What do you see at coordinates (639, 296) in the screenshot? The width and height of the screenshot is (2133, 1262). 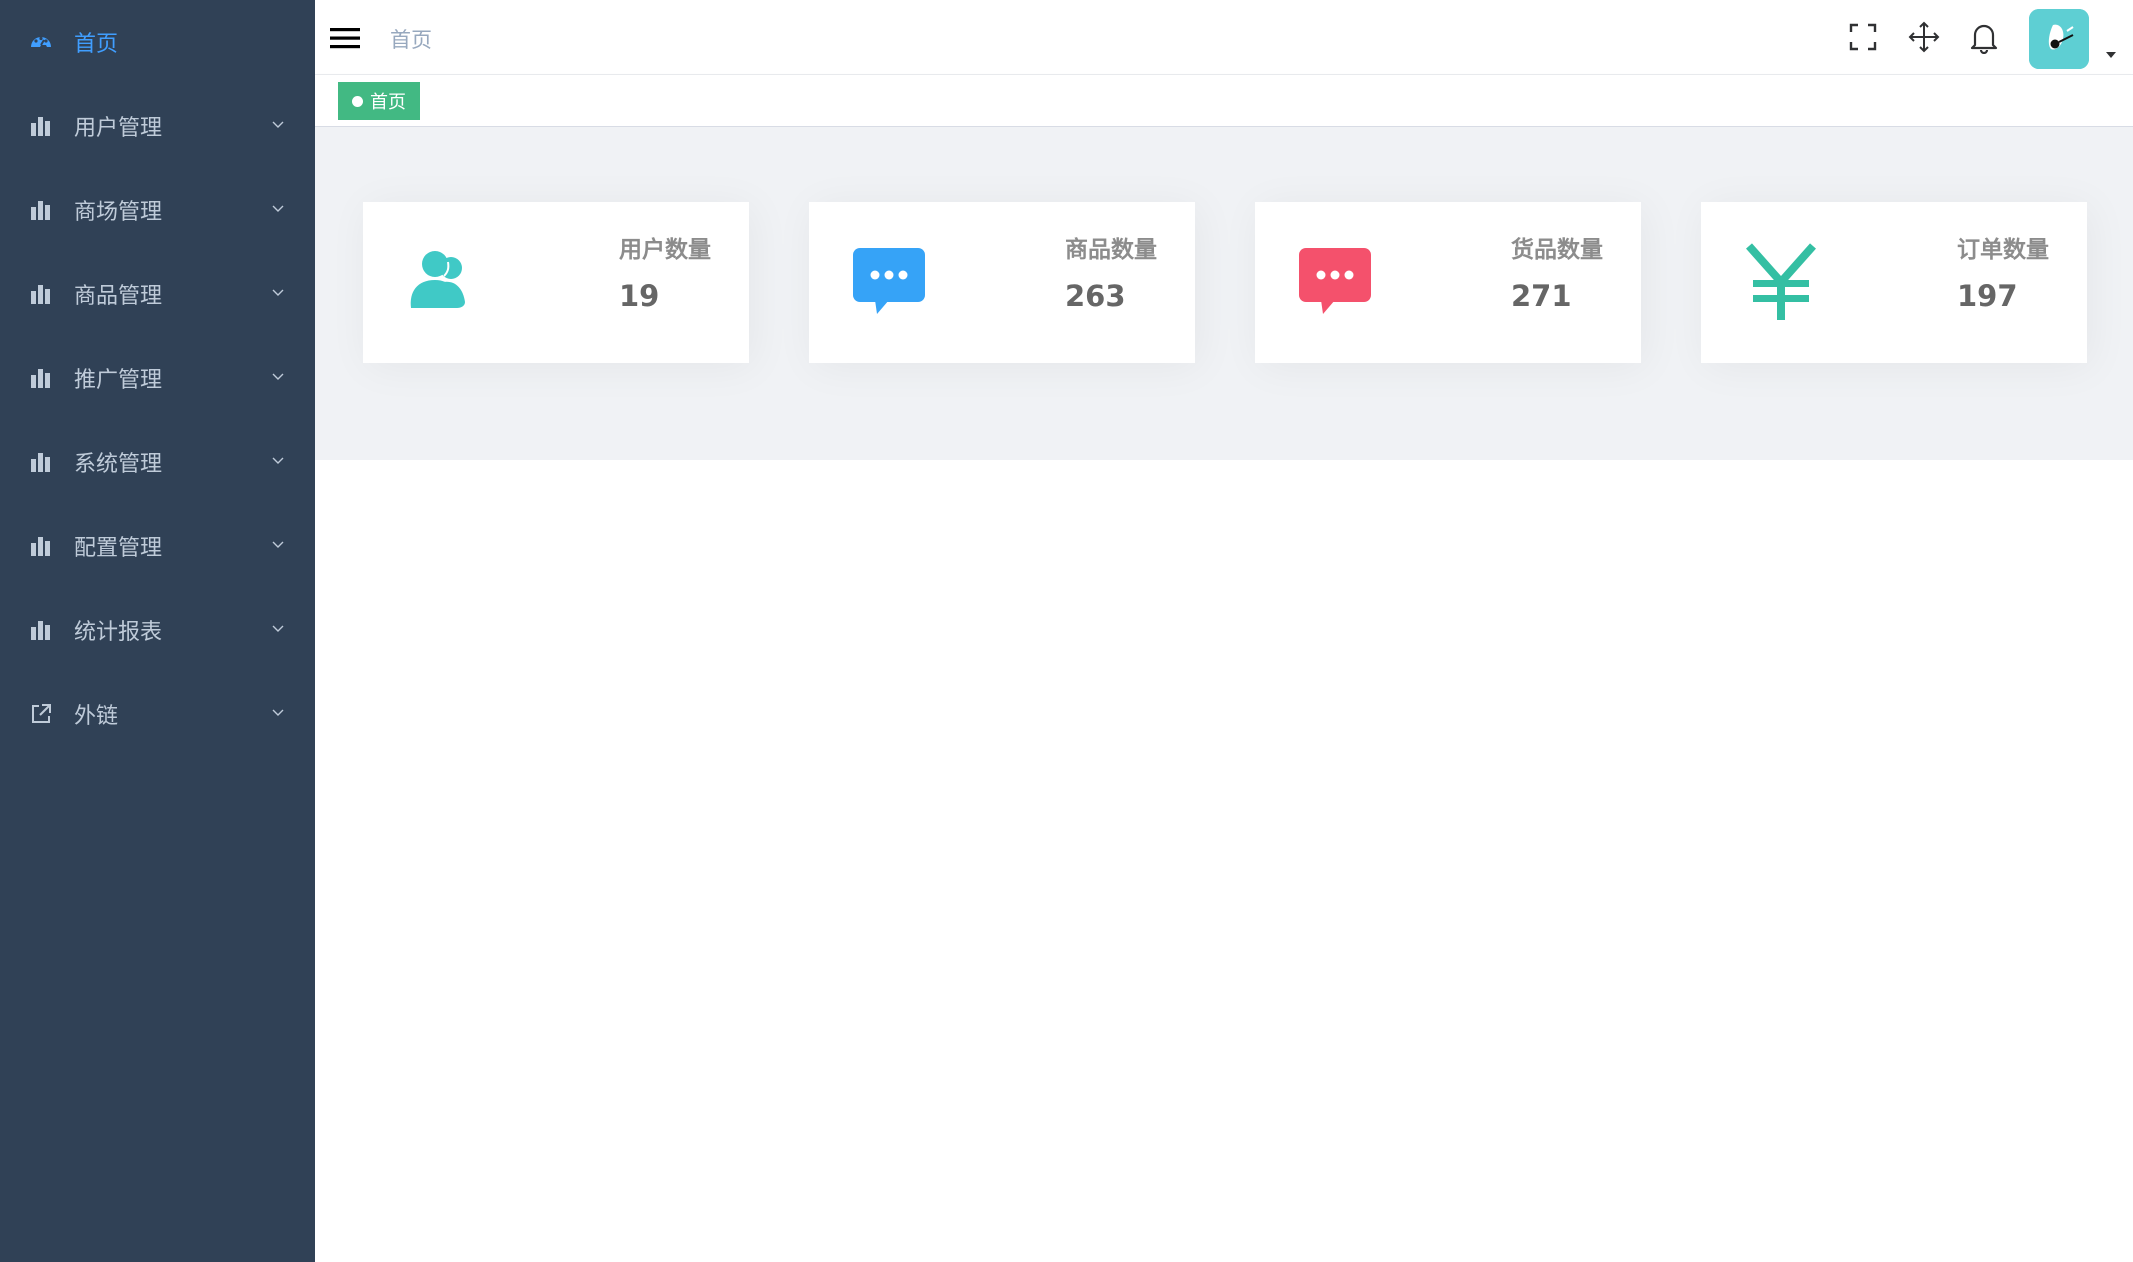 I see `card-value: 19` at bounding box center [639, 296].